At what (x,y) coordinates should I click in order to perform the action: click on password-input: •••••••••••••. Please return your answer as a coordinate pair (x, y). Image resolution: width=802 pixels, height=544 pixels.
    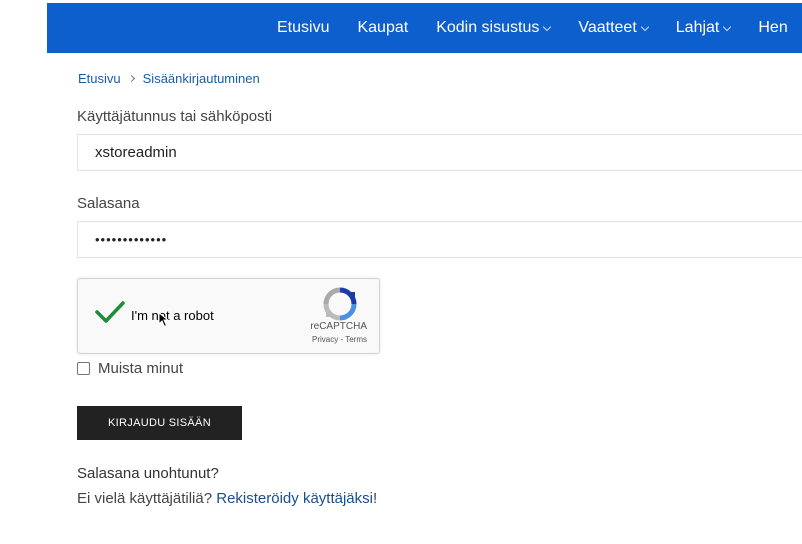
    Looking at the image, I should click on (439, 239).